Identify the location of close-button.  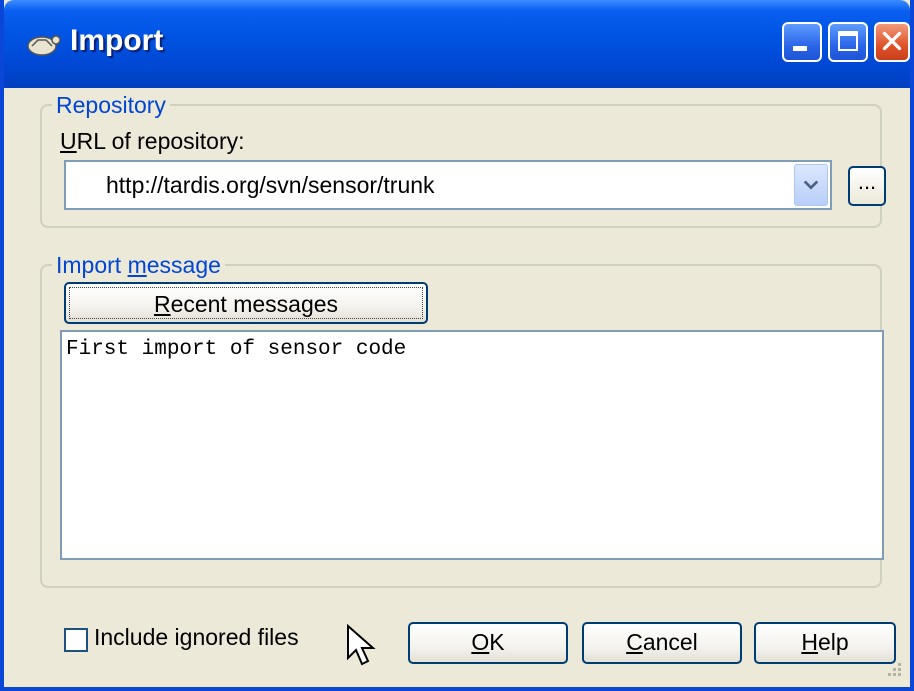
(892, 42).